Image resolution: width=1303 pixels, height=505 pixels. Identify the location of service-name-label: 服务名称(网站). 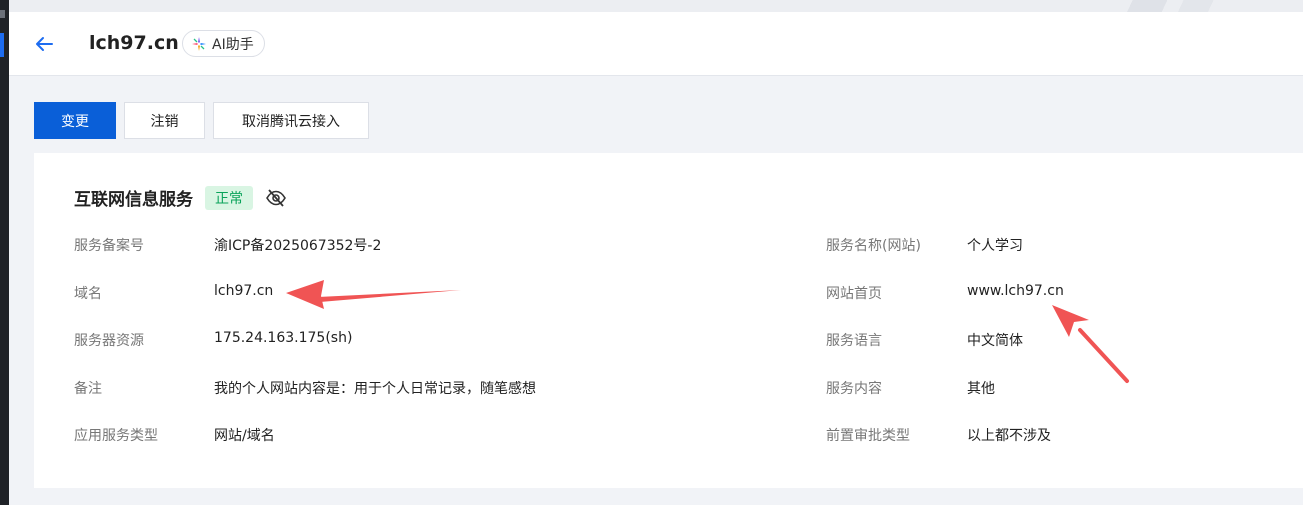
(873, 246).